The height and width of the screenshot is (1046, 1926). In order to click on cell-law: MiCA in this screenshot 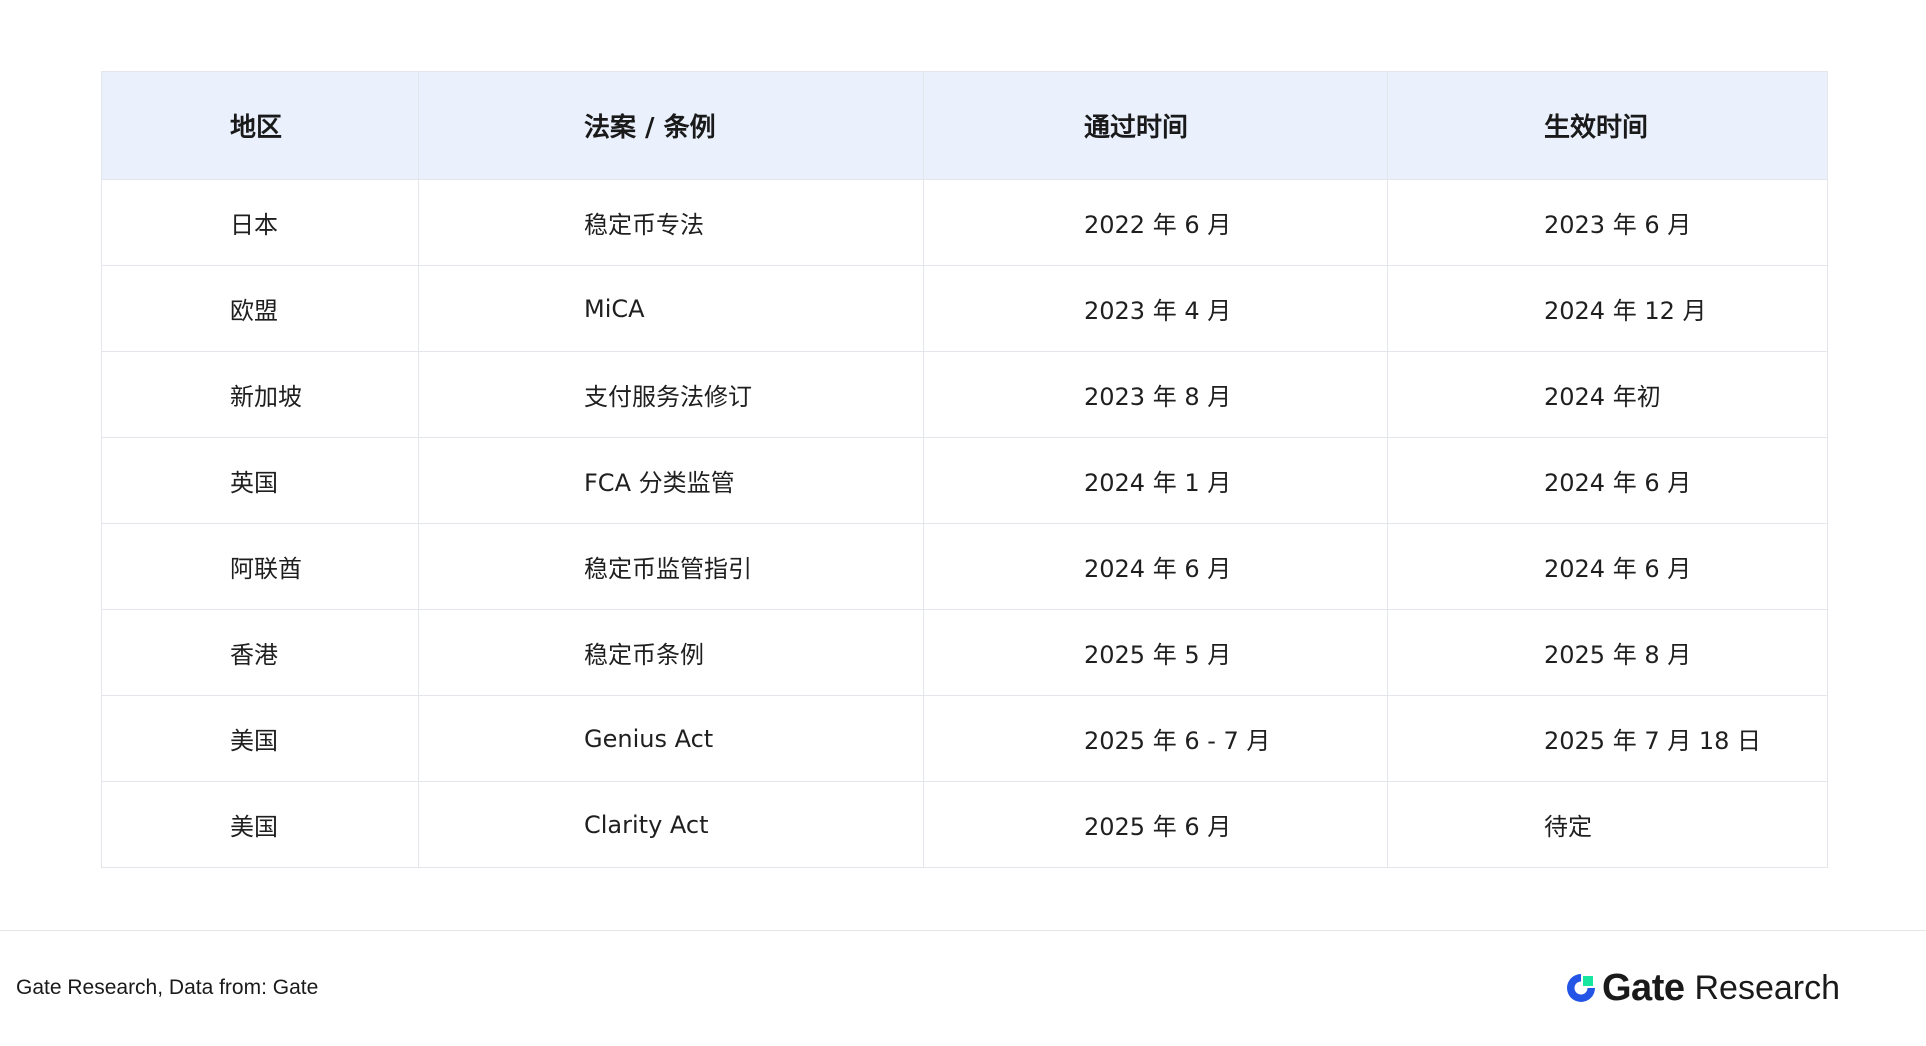, I will do `click(671, 308)`.